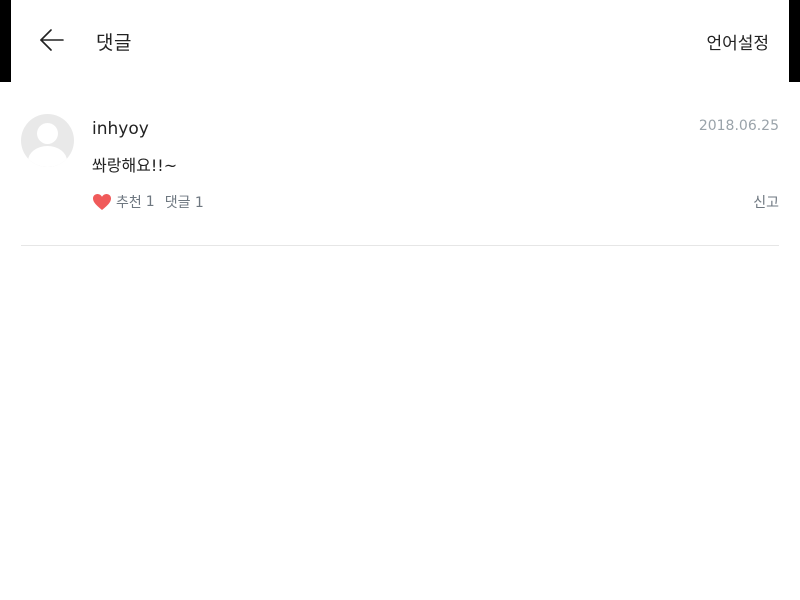 Image resolution: width=800 pixels, height=600 pixels. Describe the element at coordinates (766, 202) in the screenshot. I see `report-button: 신고` at that location.